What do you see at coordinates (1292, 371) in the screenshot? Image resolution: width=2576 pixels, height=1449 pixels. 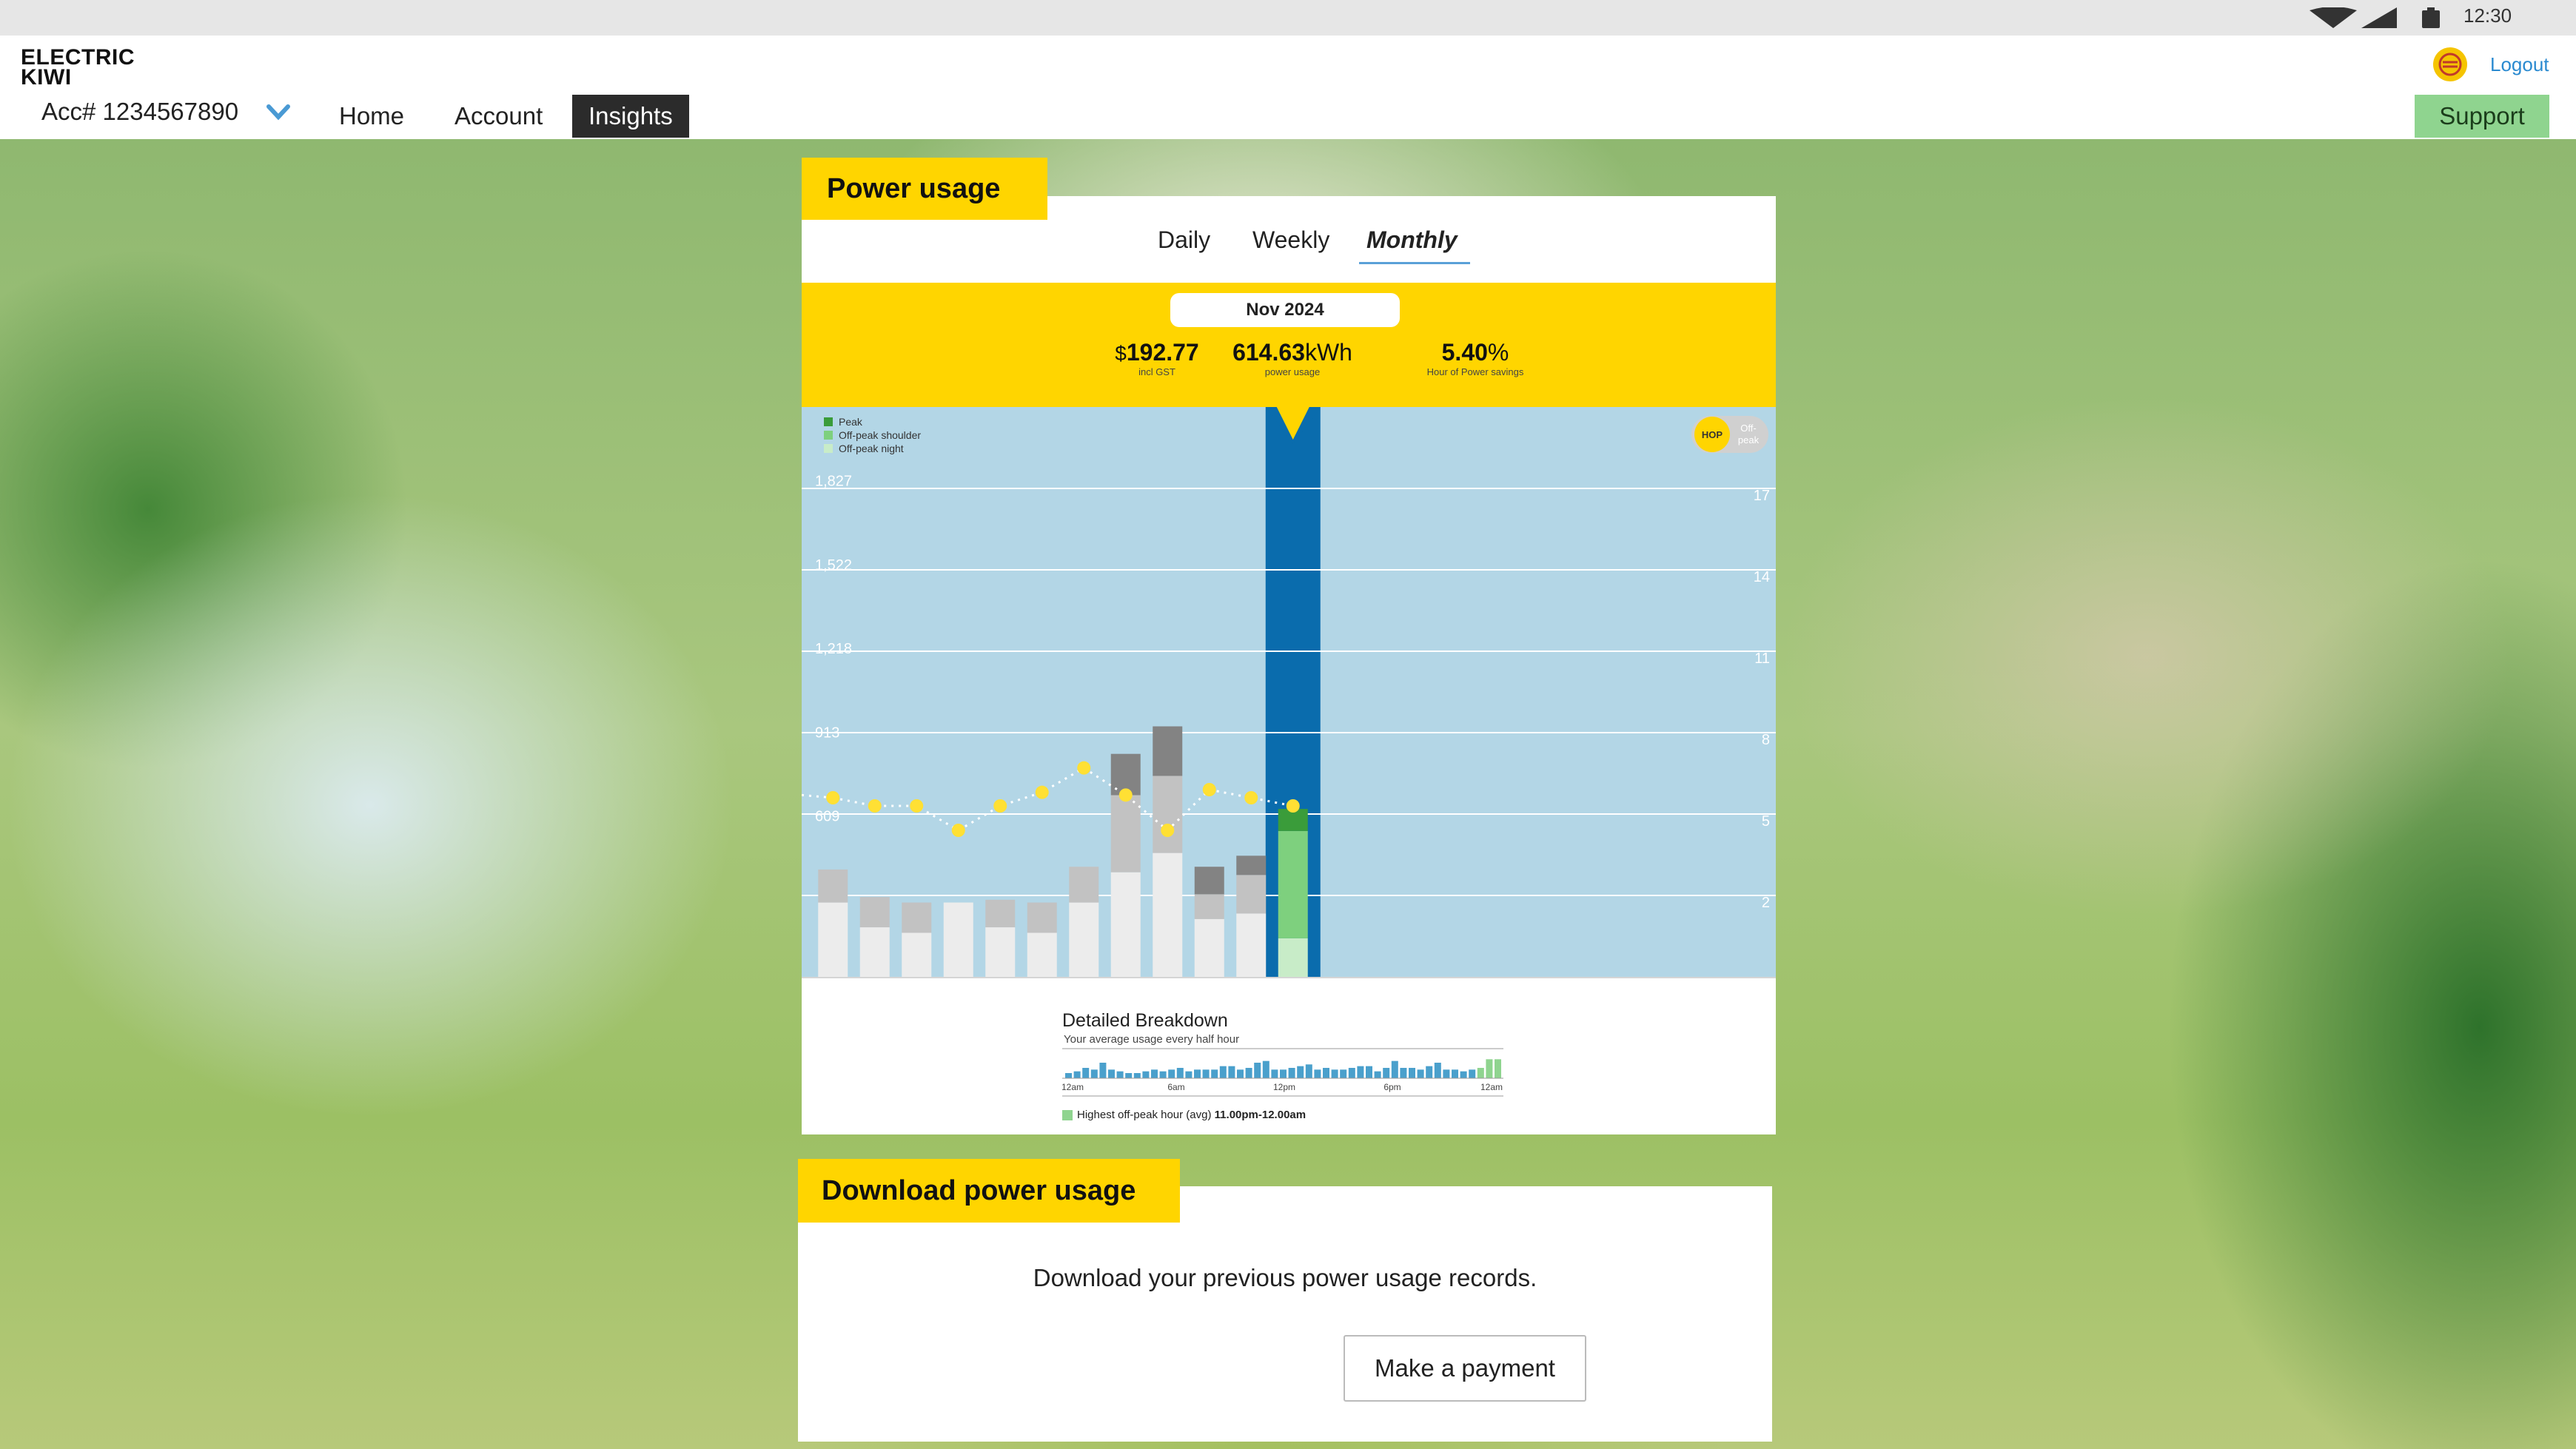 I see `usage-label: power usage` at bounding box center [1292, 371].